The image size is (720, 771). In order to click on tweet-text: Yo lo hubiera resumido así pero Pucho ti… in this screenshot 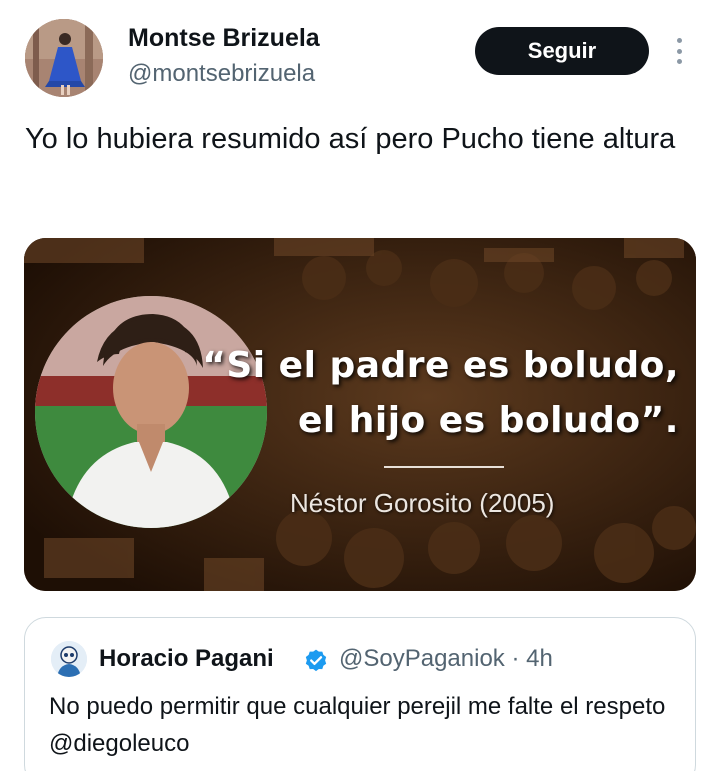, I will do `click(350, 139)`.